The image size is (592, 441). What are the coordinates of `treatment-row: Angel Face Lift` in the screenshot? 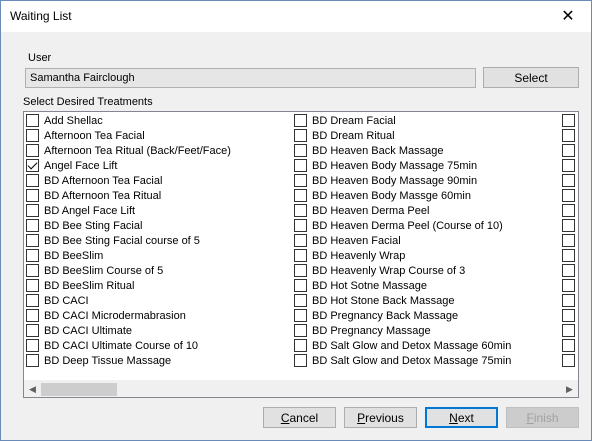 It's located at (128, 165).